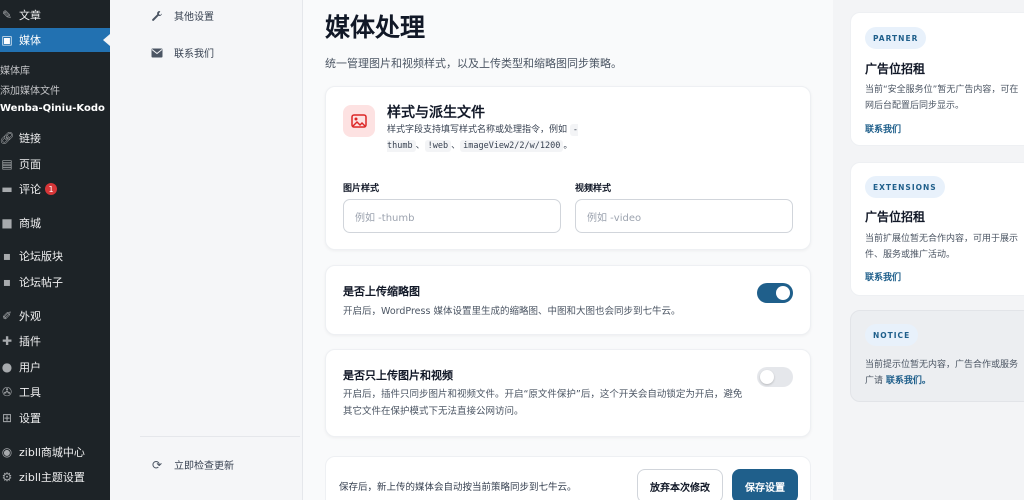  What do you see at coordinates (157, 16) in the screenshot?
I see `wrench-icon` at bounding box center [157, 16].